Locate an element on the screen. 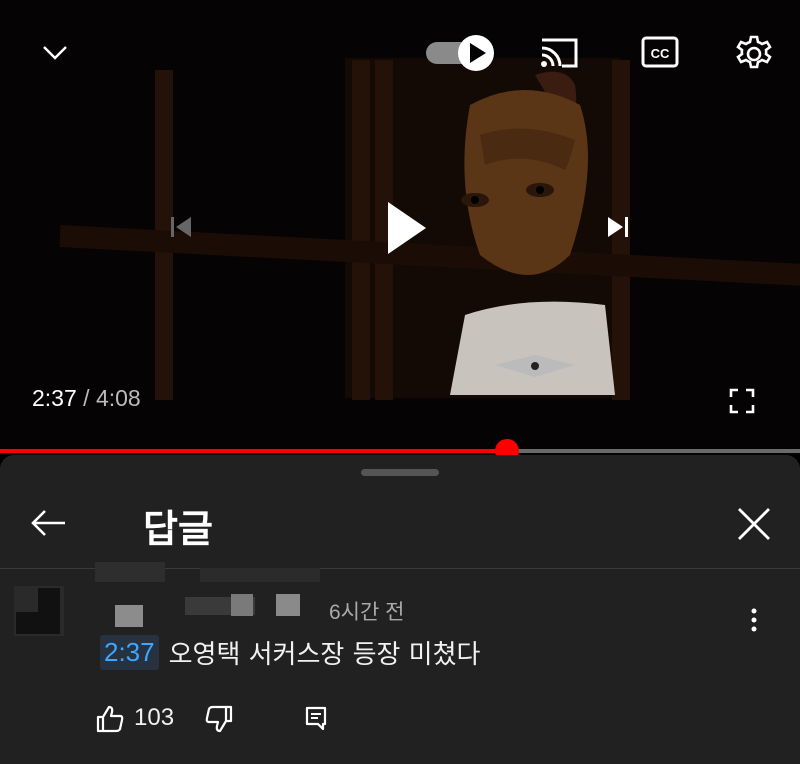  playback-time: 2:37 / 4:08 is located at coordinates (86, 398).